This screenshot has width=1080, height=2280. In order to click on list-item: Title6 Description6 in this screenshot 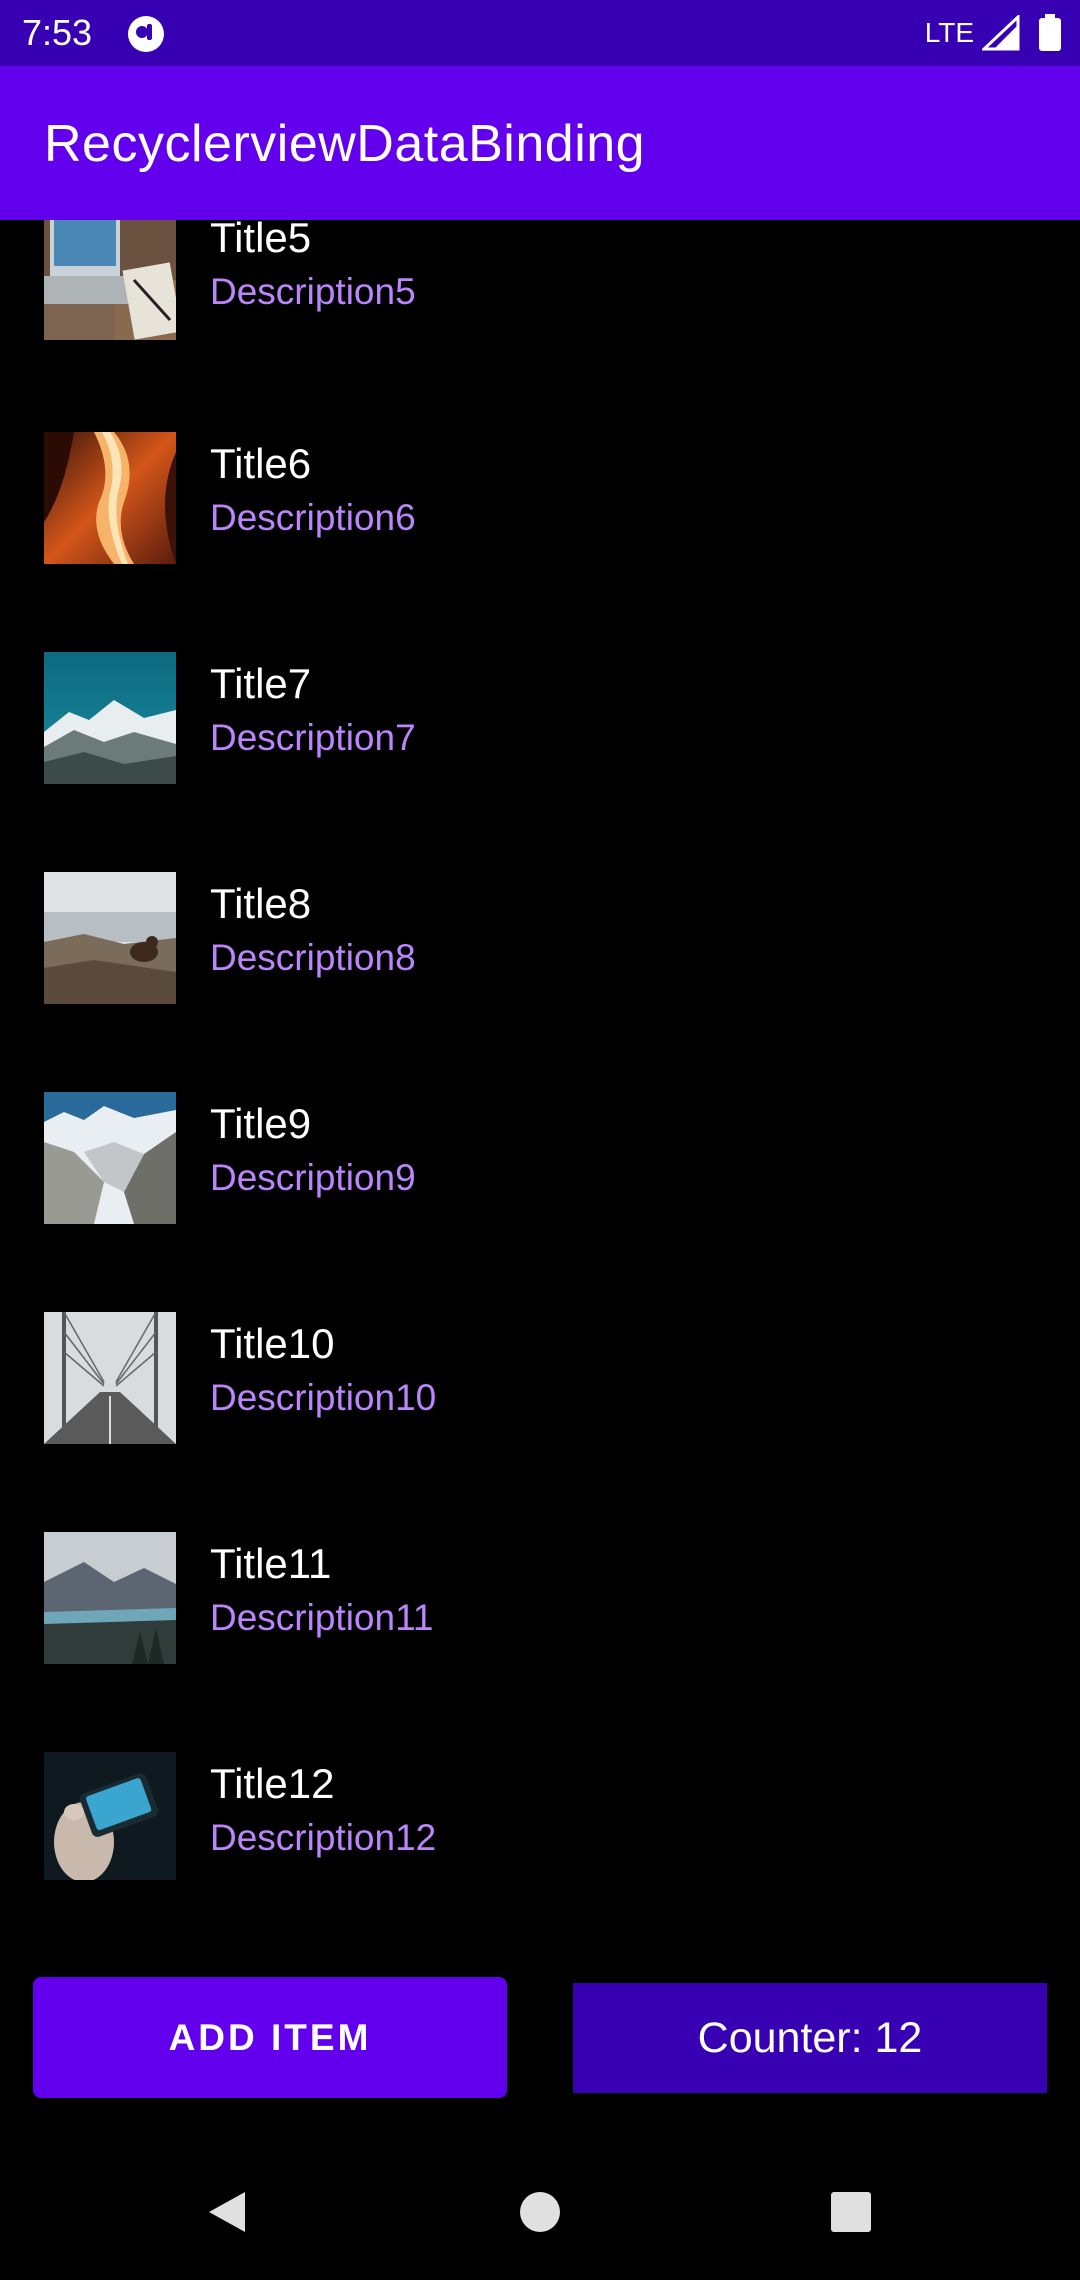, I will do `click(540, 542)`.